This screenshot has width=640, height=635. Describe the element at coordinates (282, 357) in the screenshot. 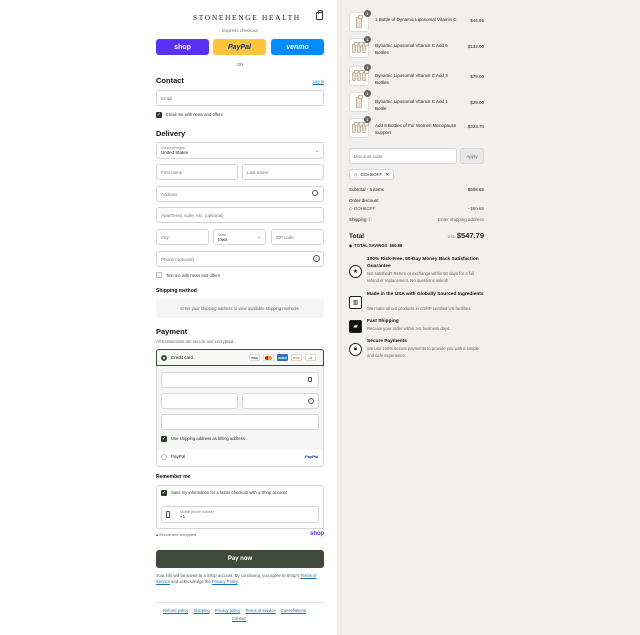

I see `amex-icon: AMEX` at that location.